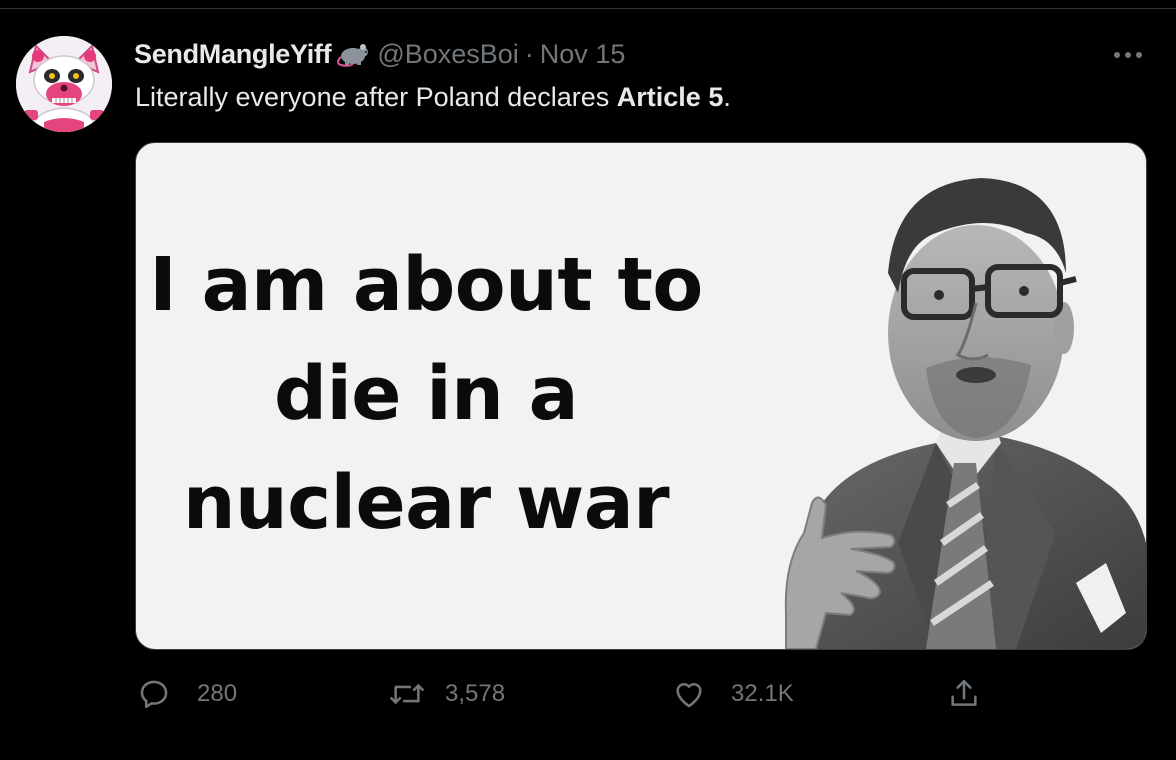  What do you see at coordinates (727, 97) in the screenshot?
I see `tweet-text-suffix: .` at bounding box center [727, 97].